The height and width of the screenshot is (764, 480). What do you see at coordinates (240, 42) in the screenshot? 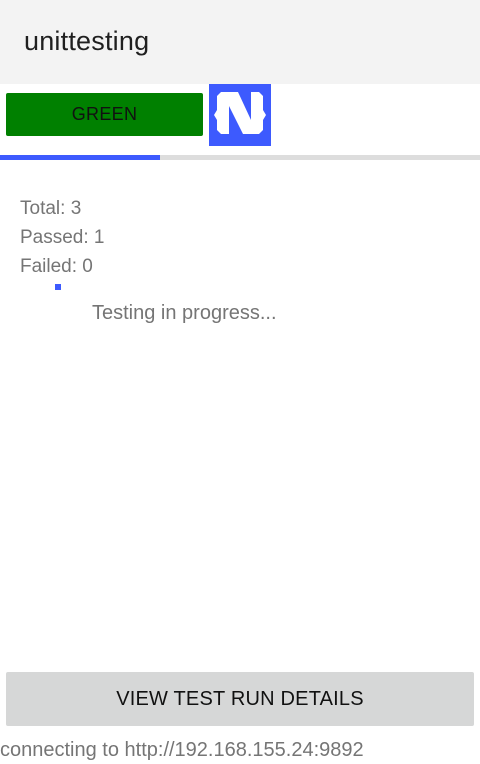
I see `app-bar: unittesting` at bounding box center [240, 42].